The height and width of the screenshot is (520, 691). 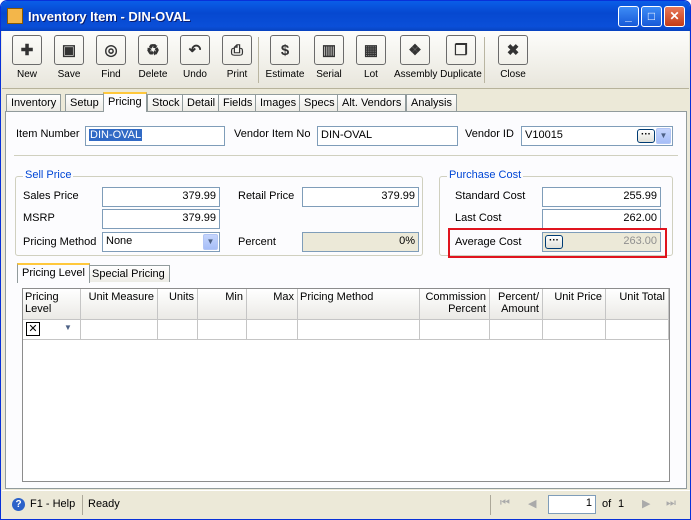 What do you see at coordinates (387, 136) in the screenshot?
I see `vendor-item-field: DIN-OVAL` at bounding box center [387, 136].